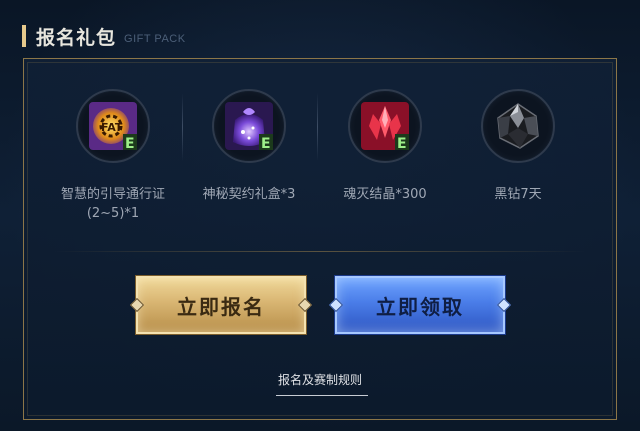 The image size is (640, 431). Describe the element at coordinates (76, 37) in the screenshot. I see `page-title: 报名礼包` at that location.